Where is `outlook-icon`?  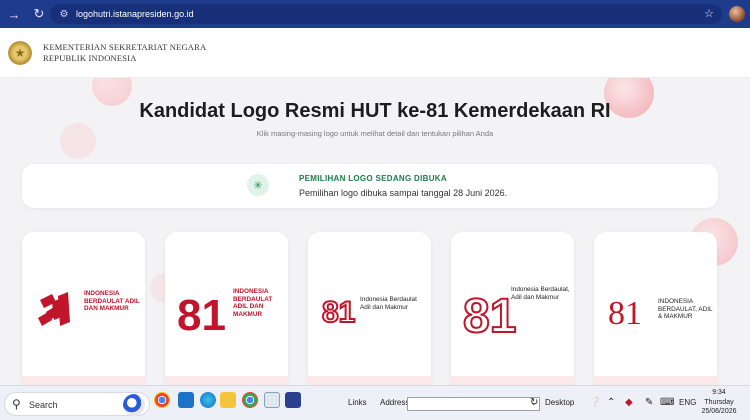
outlook-icon is located at coordinates (186, 400).